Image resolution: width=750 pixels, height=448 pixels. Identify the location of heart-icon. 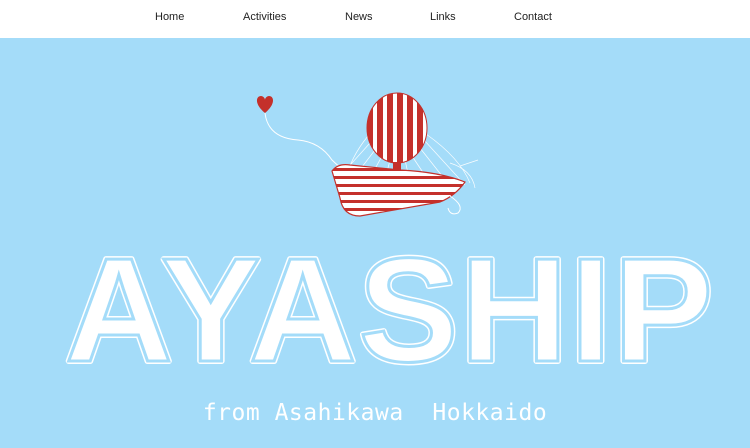
(265, 104).